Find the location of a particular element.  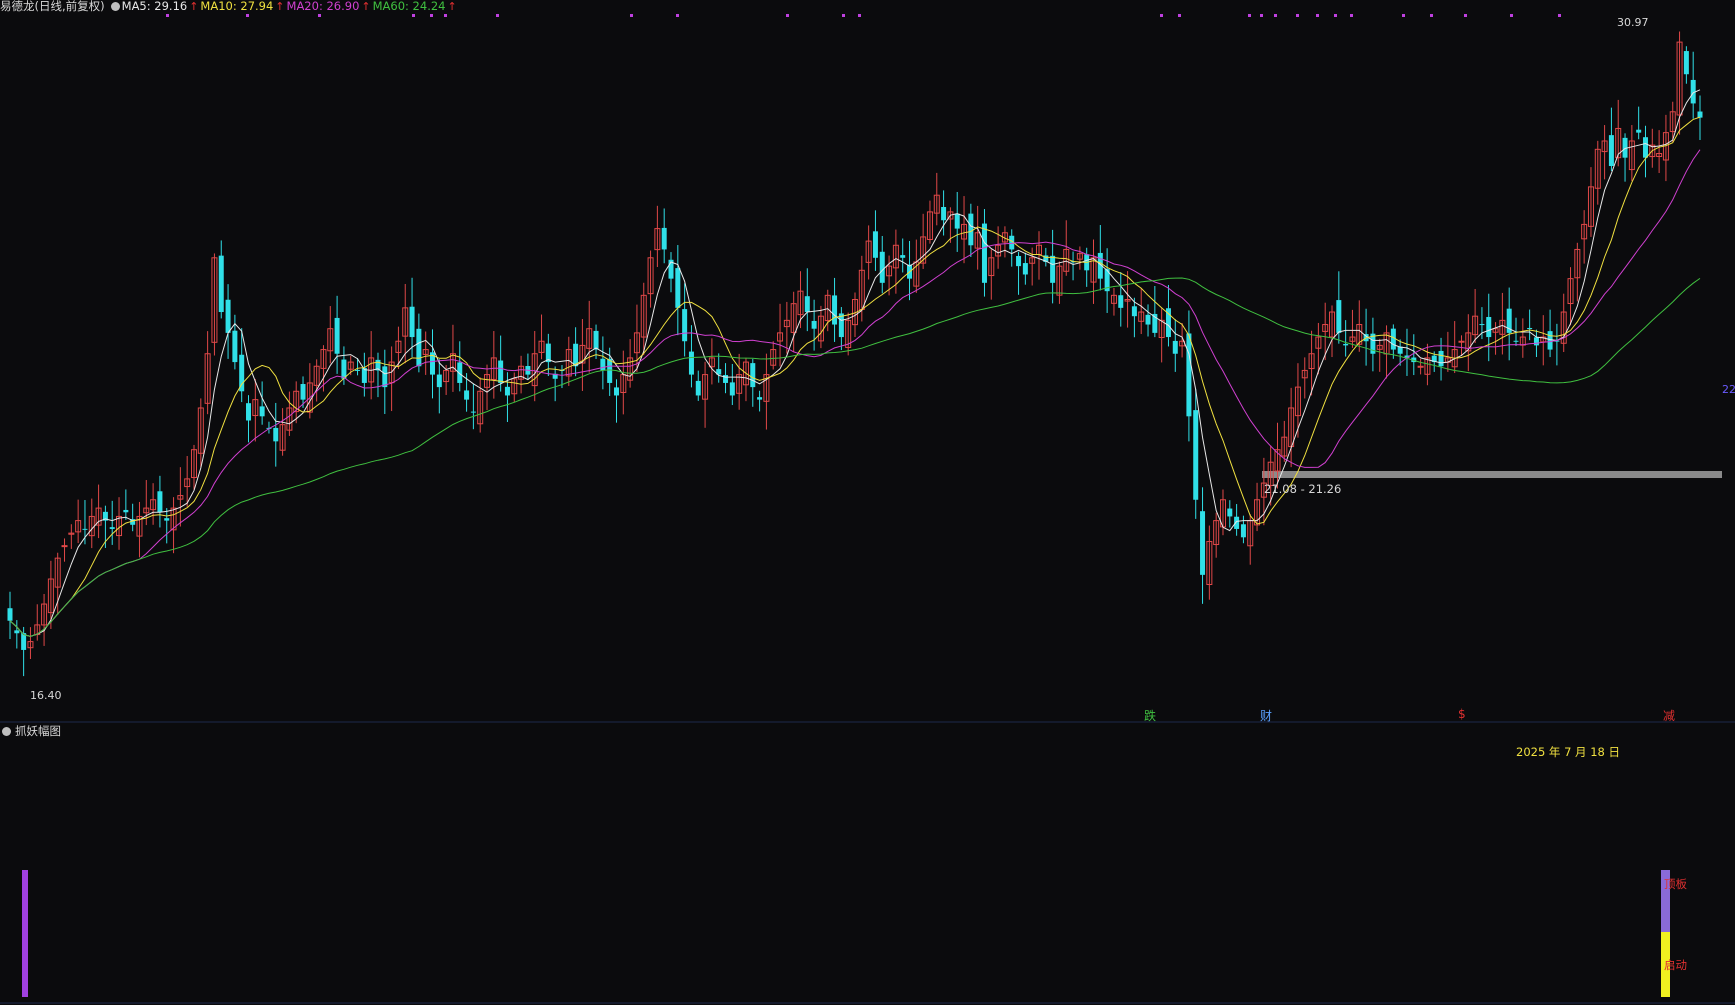

collapse-icon is located at coordinates (6, 731).